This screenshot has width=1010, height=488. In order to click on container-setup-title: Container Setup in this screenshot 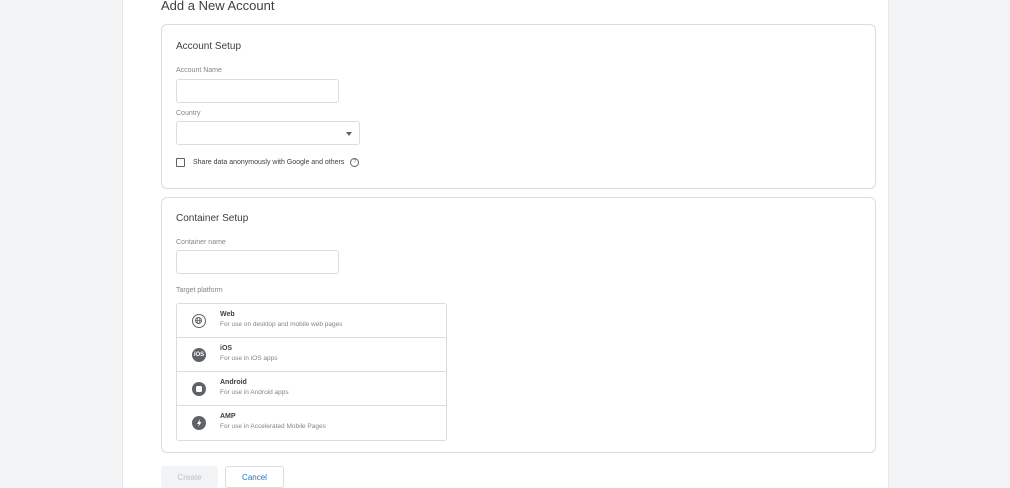, I will do `click(212, 218)`.